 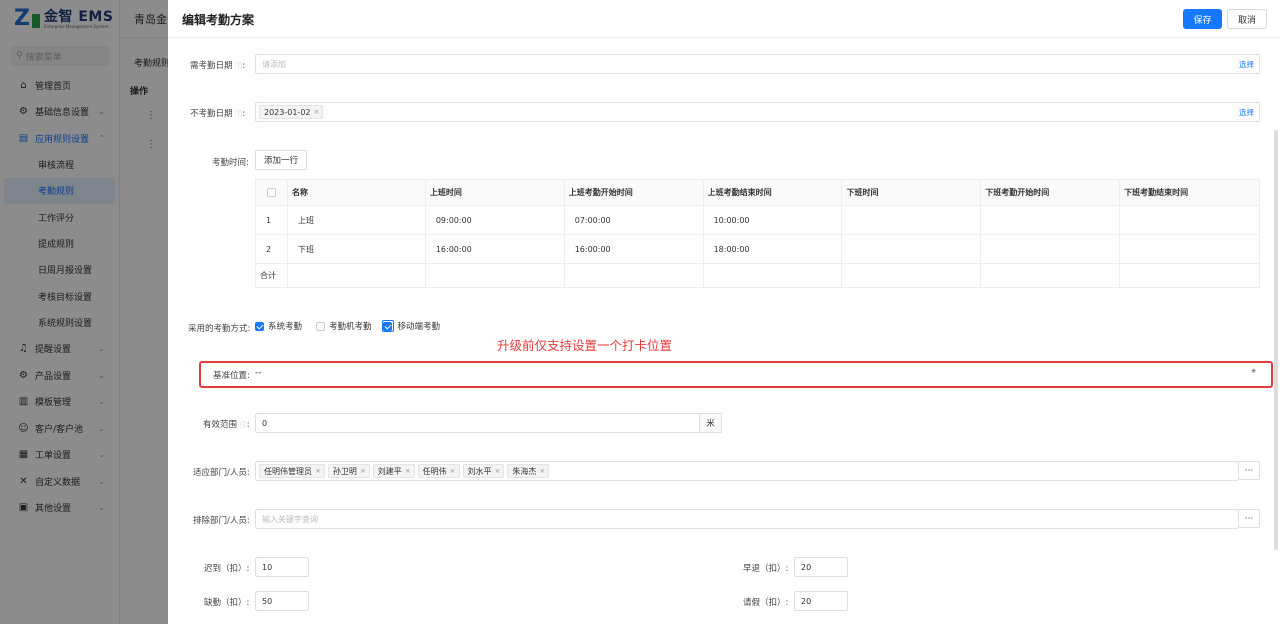 What do you see at coordinates (1246, 64) in the screenshot?
I see `need-date-select-link: 选择` at bounding box center [1246, 64].